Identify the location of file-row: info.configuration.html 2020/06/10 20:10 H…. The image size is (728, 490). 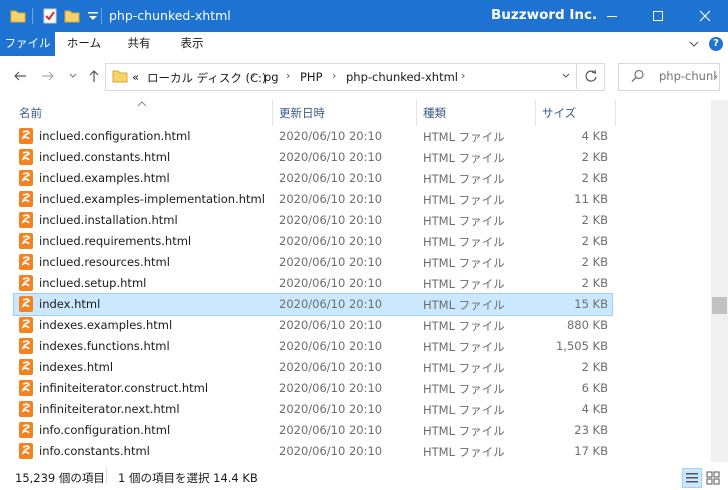
(313, 430).